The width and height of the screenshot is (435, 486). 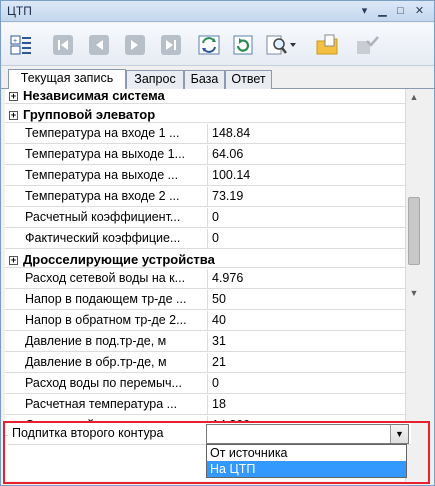 What do you see at coordinates (67, 79) in the screenshot?
I see `tab-current-record: Текущая запись` at bounding box center [67, 79].